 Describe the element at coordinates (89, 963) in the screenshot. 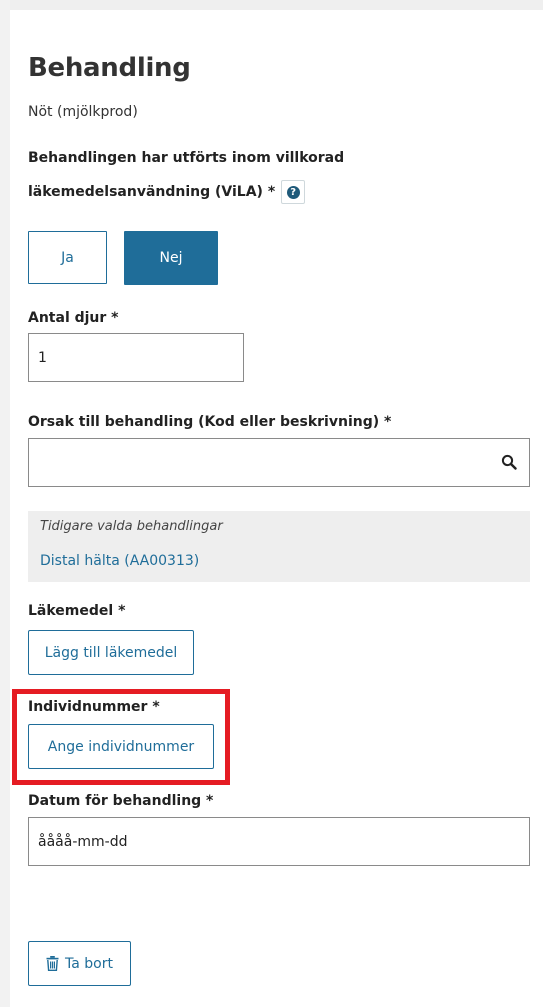

I see `delete-button-label: Ta bort` at that location.